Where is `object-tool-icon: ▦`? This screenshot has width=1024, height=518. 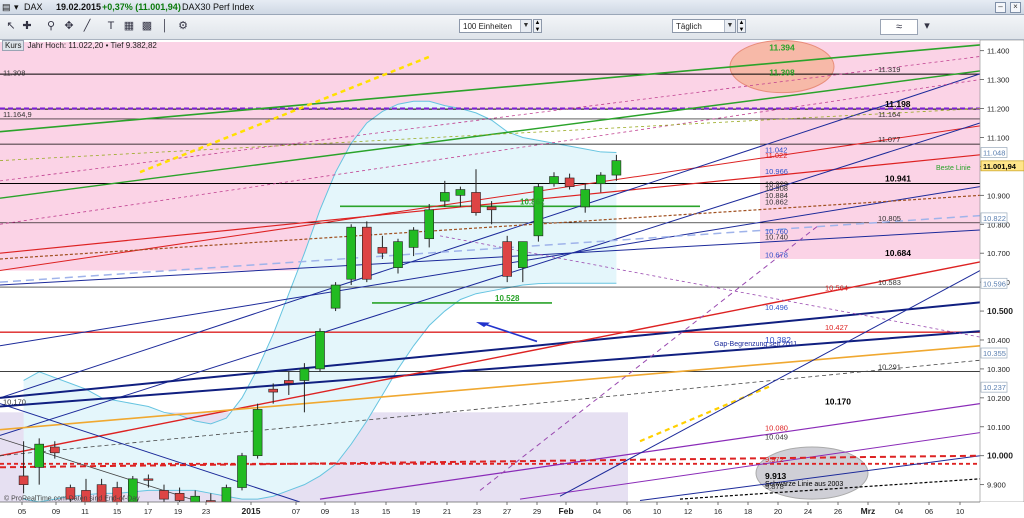 object-tool-icon: ▦ is located at coordinates (129, 26).